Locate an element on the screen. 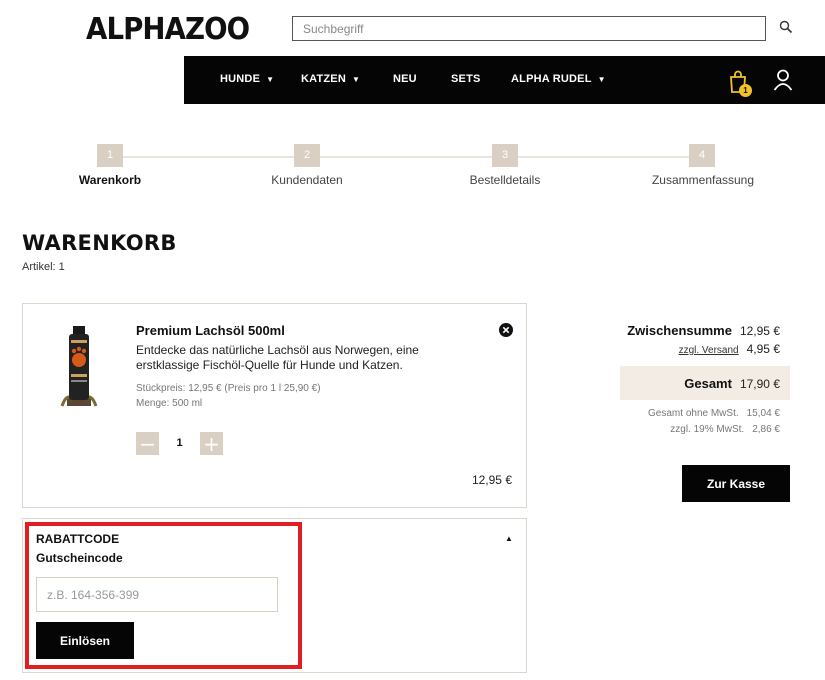 This screenshot has width=825, height=680. nav-item-neu: NEU is located at coordinates (405, 79).